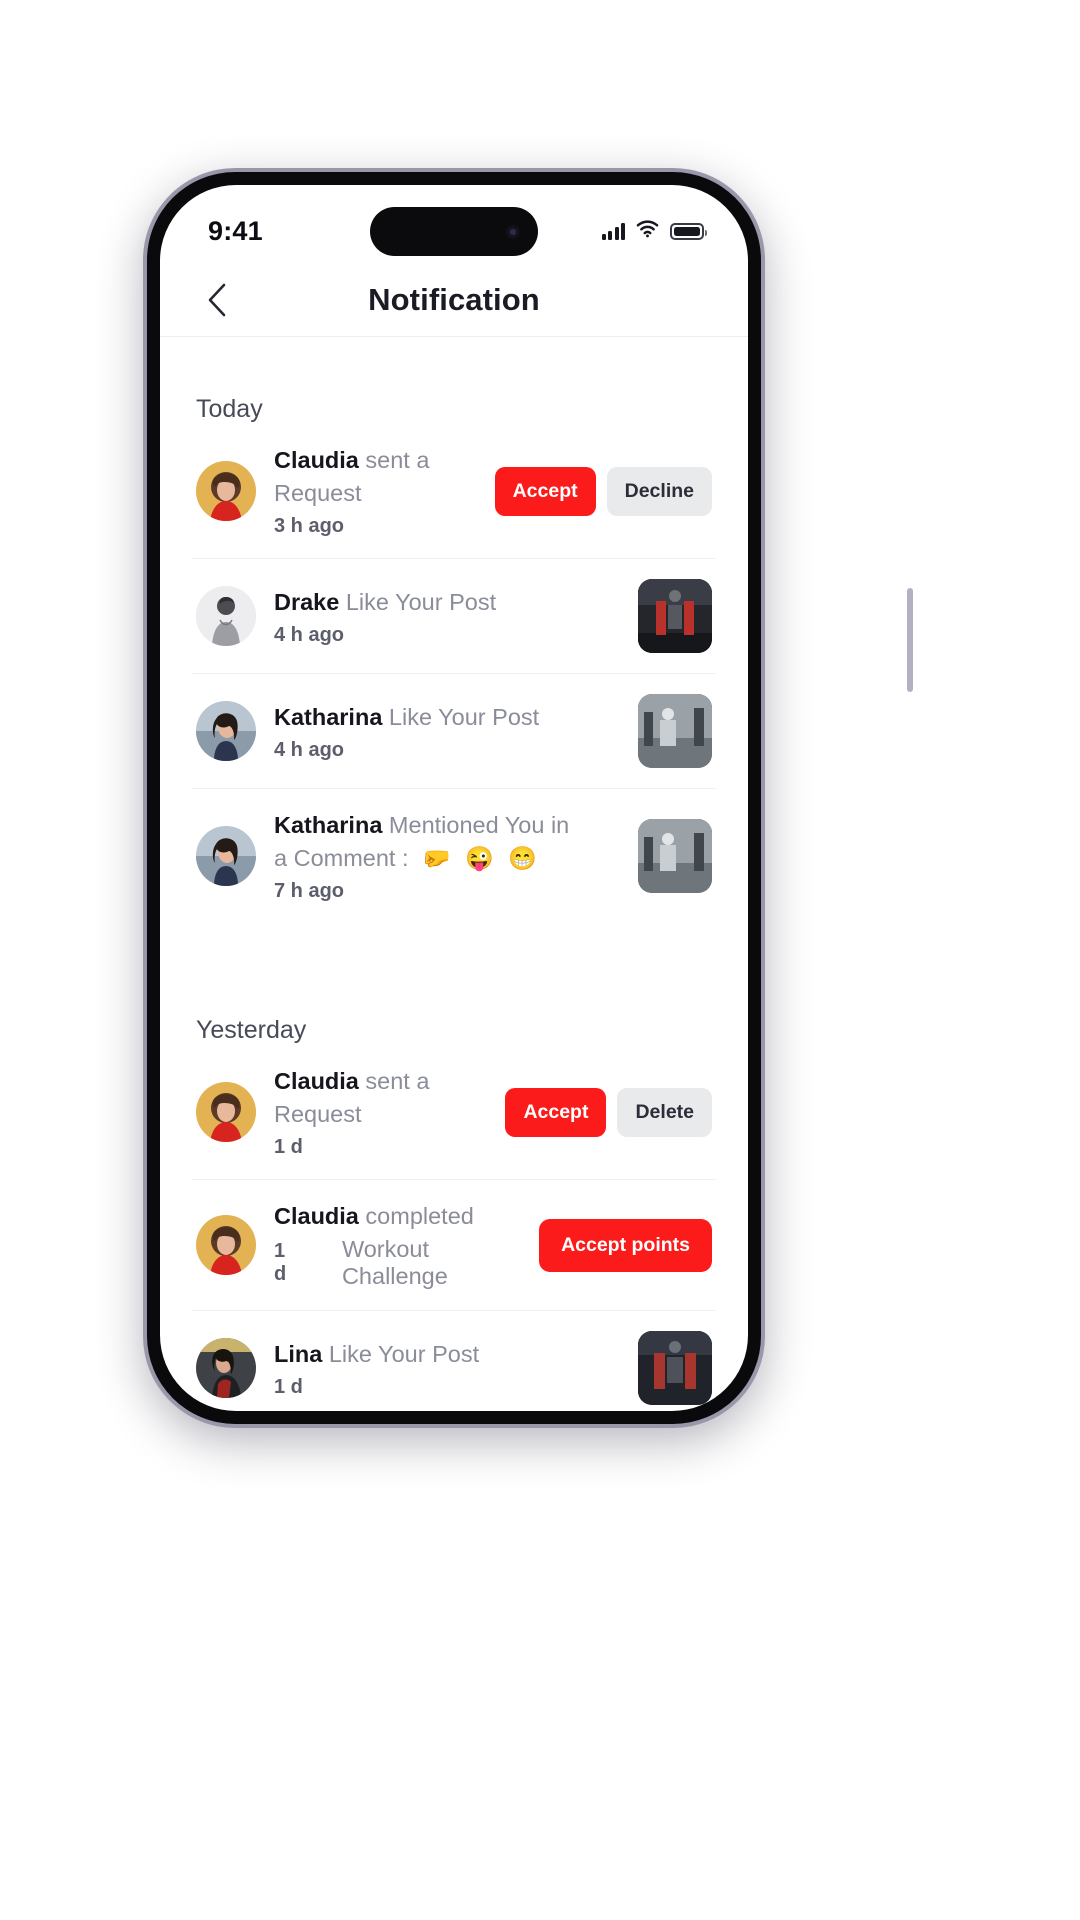  Describe the element at coordinates (235, 230) in the screenshot. I see `status-time: 9:41` at that location.